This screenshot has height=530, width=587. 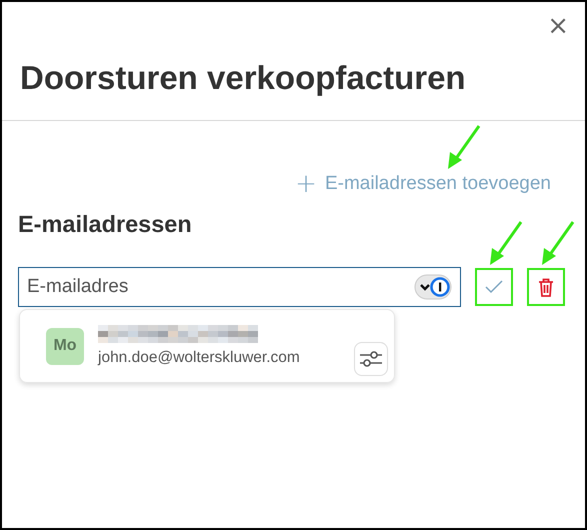 What do you see at coordinates (65, 346) in the screenshot?
I see `initials-avatar: Mo` at bounding box center [65, 346].